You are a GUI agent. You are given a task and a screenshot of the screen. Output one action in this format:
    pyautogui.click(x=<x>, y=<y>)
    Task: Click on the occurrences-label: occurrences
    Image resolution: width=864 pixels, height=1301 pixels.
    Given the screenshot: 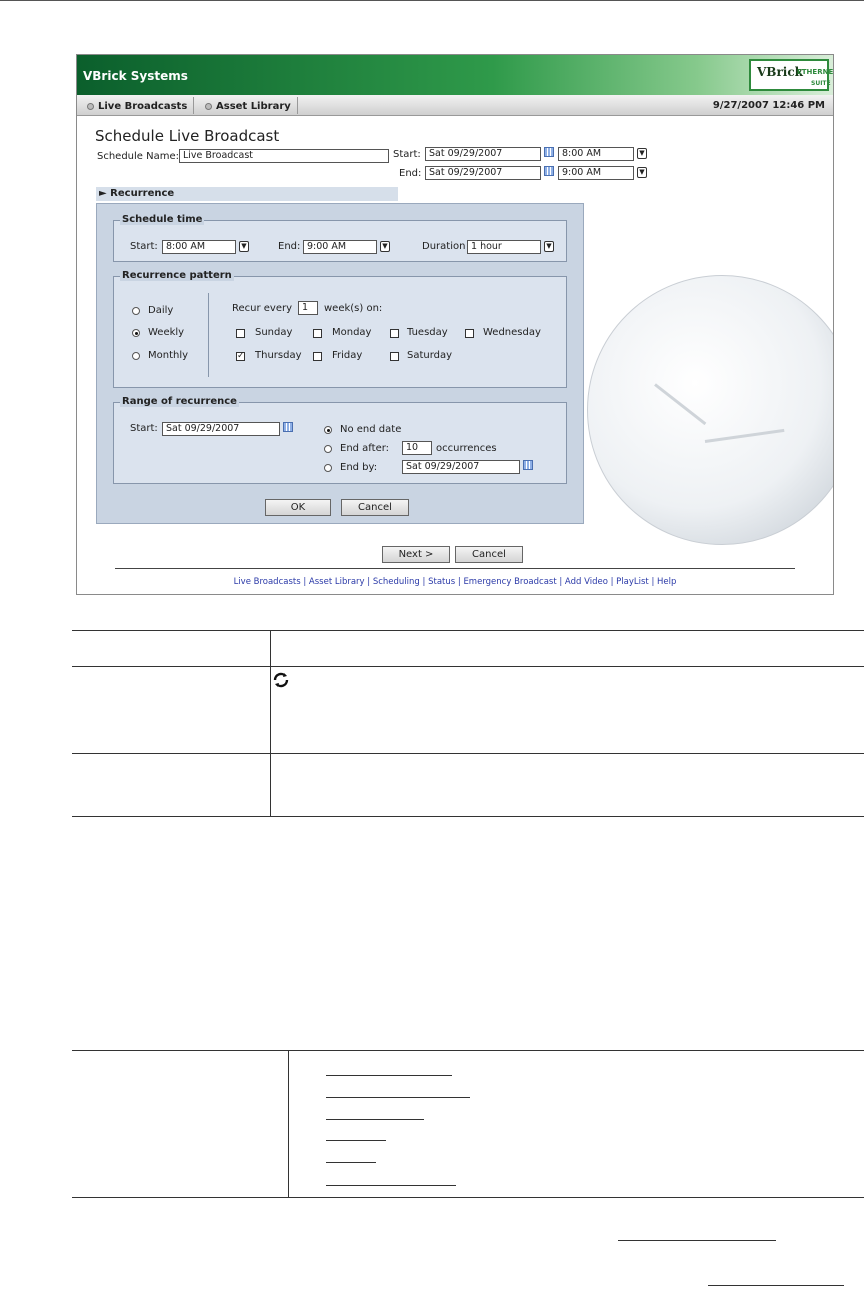 What is the action you would take?
    pyautogui.click(x=466, y=448)
    